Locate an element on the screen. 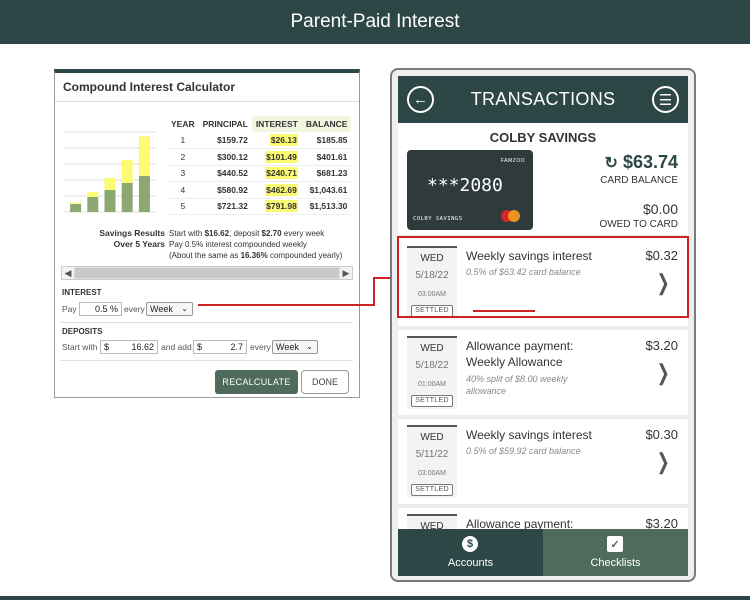 This screenshot has height=600, width=750. transaction-title: Allowance payment: Weekly Allowance is located at coordinates (520, 354).